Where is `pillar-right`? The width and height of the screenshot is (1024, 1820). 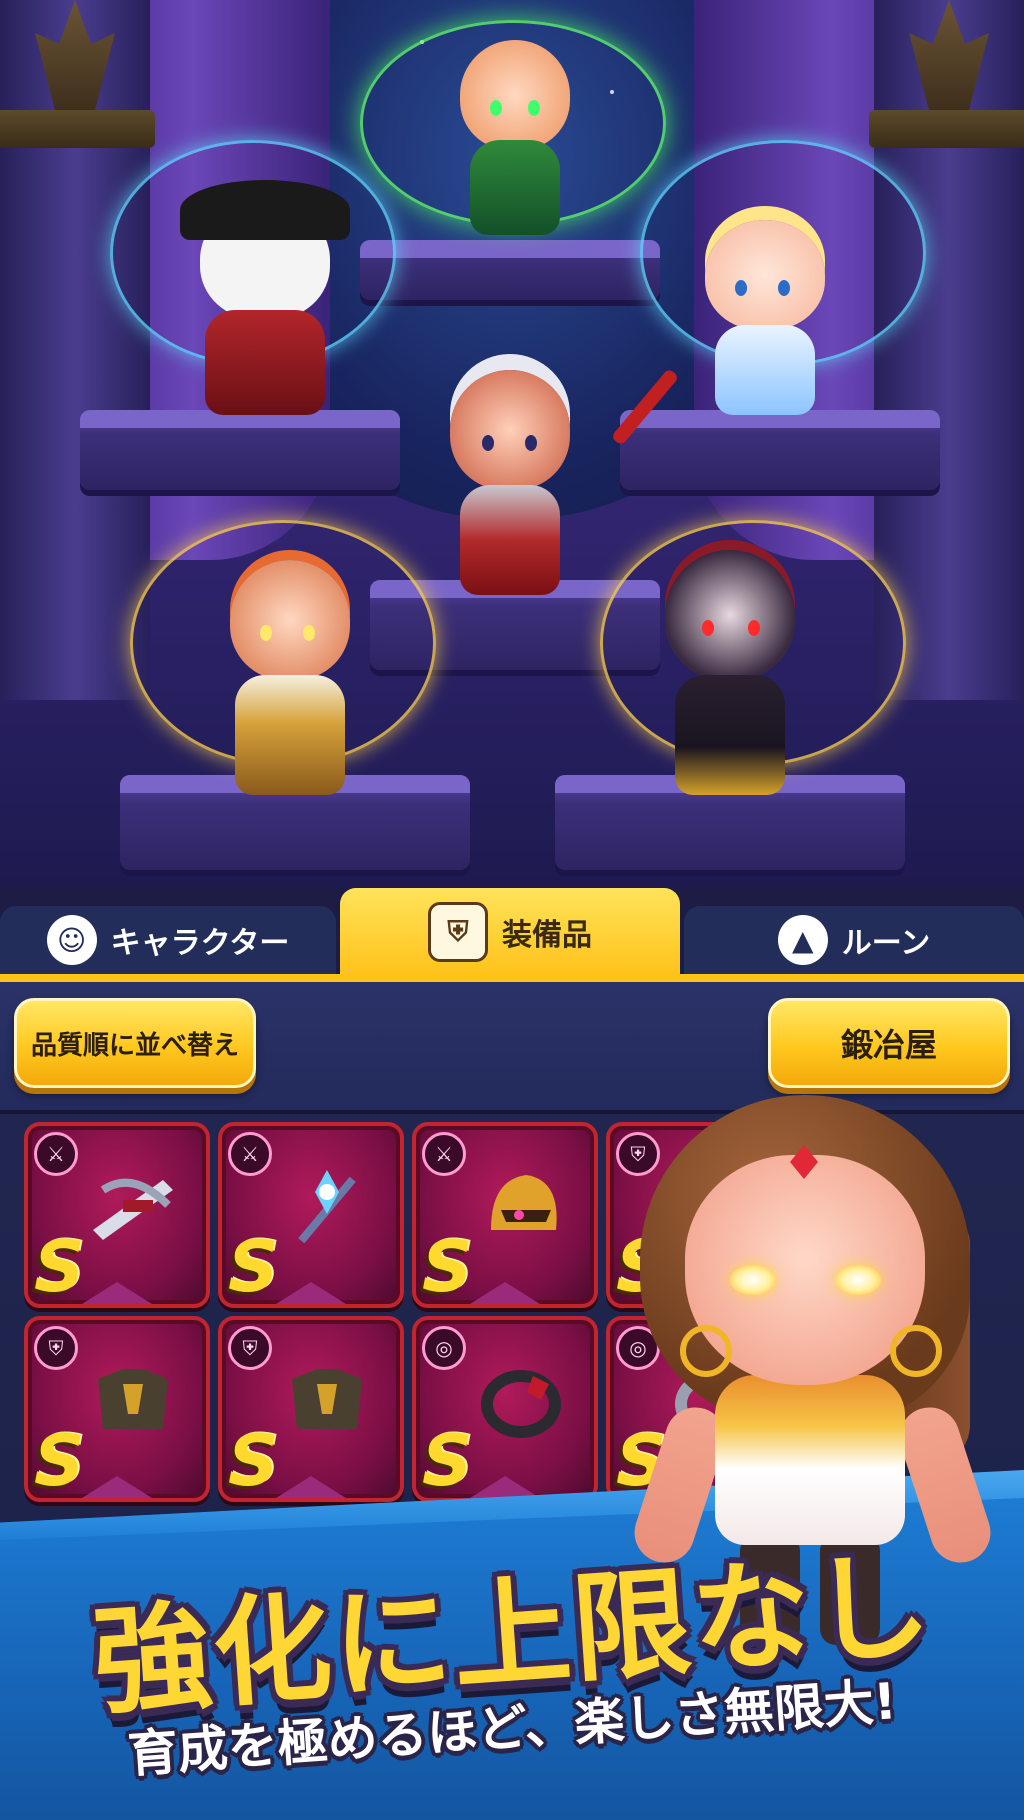
pillar-right is located at coordinates (946, 350).